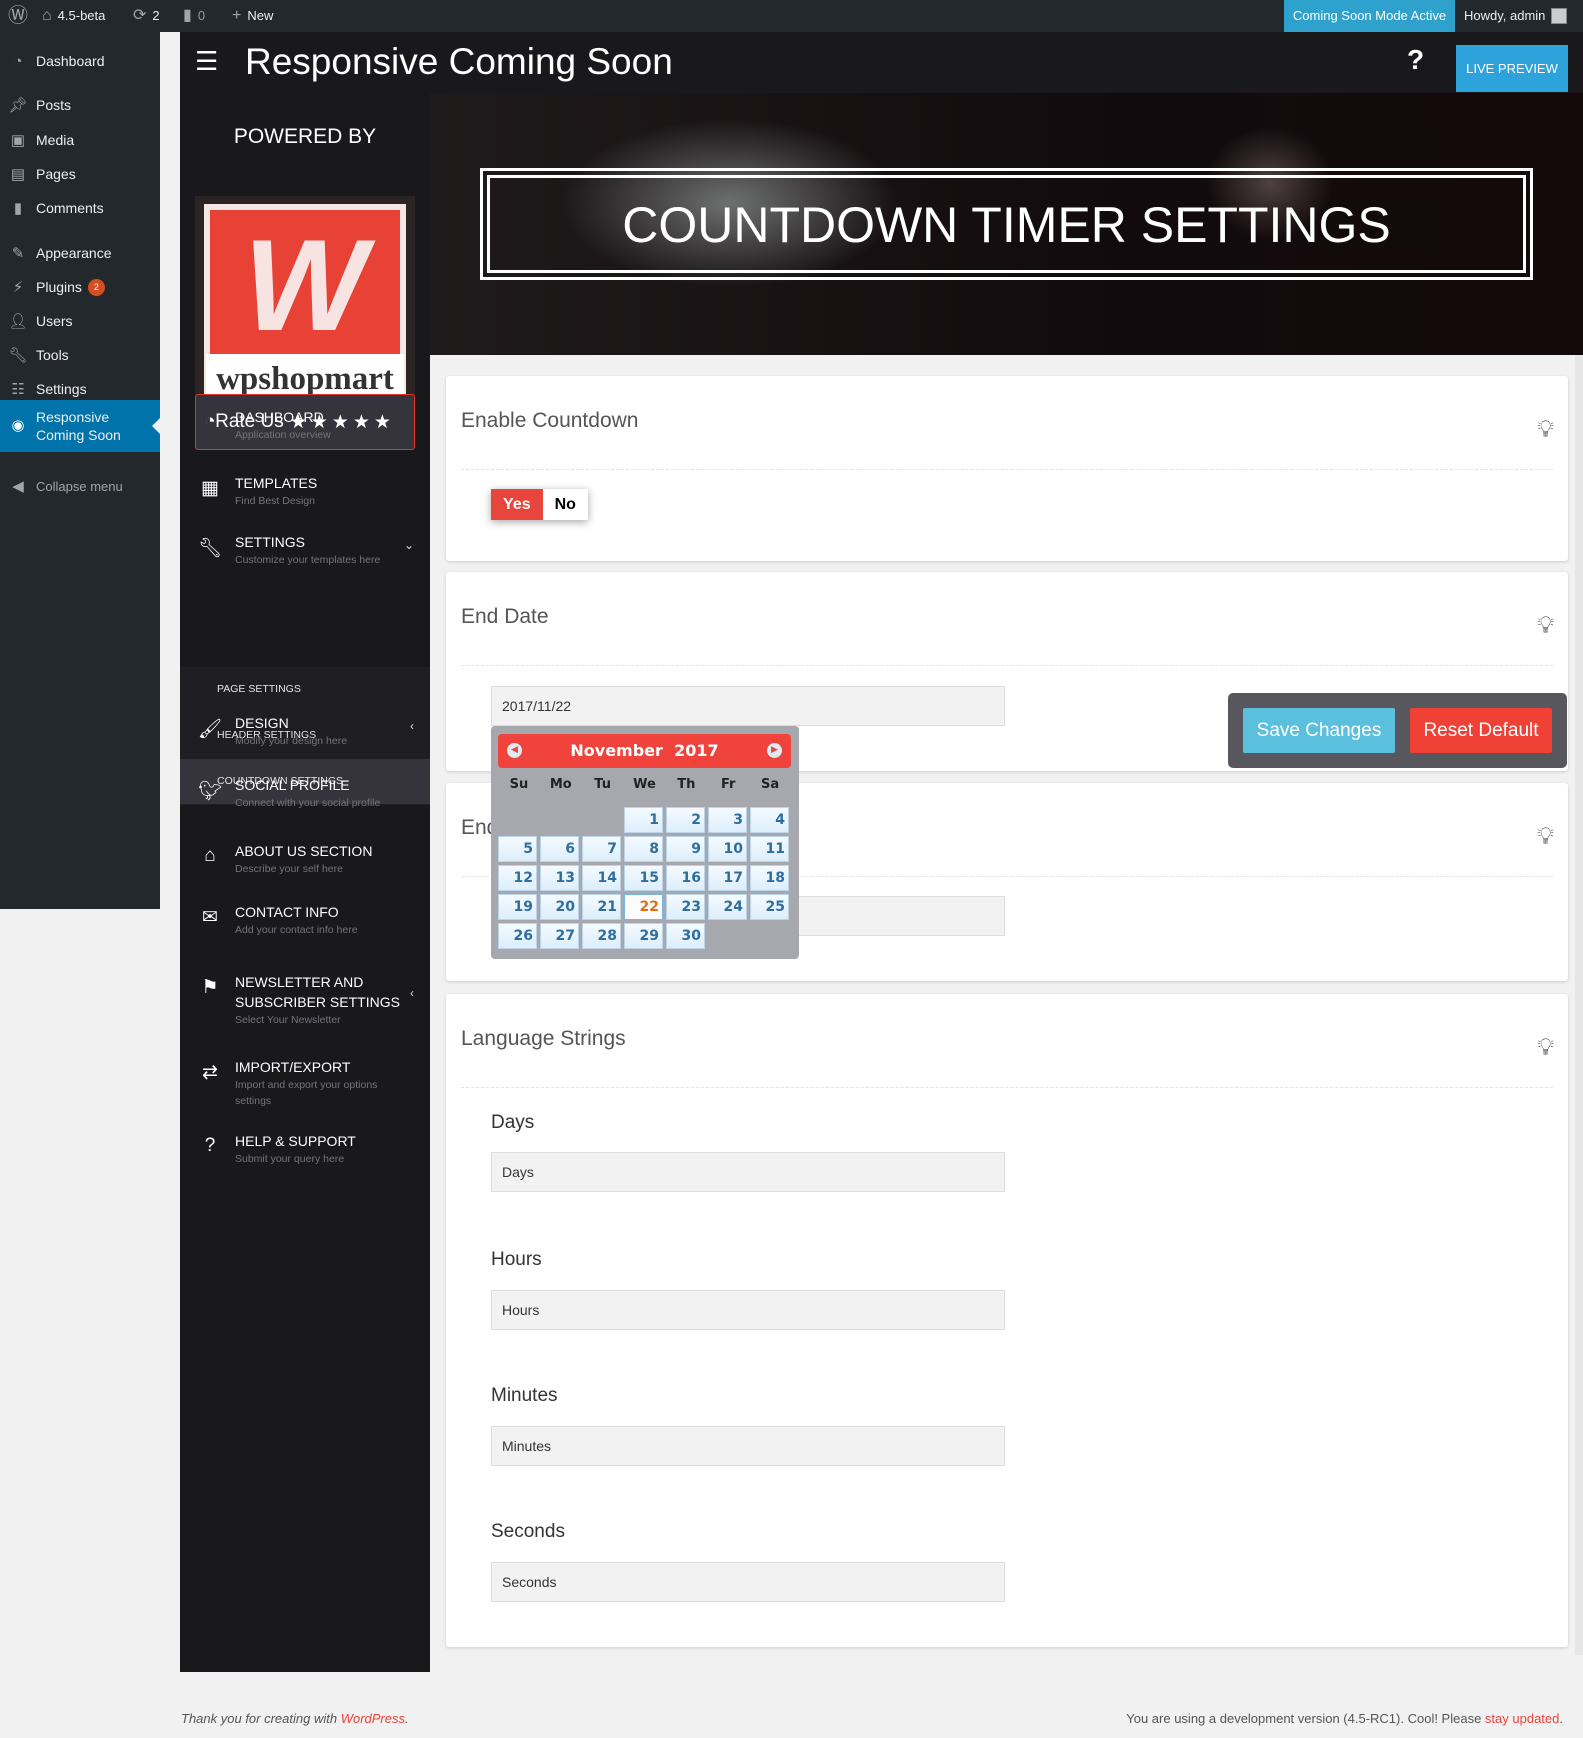 The image size is (1583, 1738). Describe the element at coordinates (727, 820) in the screenshot. I see `day-cell: 3` at that location.